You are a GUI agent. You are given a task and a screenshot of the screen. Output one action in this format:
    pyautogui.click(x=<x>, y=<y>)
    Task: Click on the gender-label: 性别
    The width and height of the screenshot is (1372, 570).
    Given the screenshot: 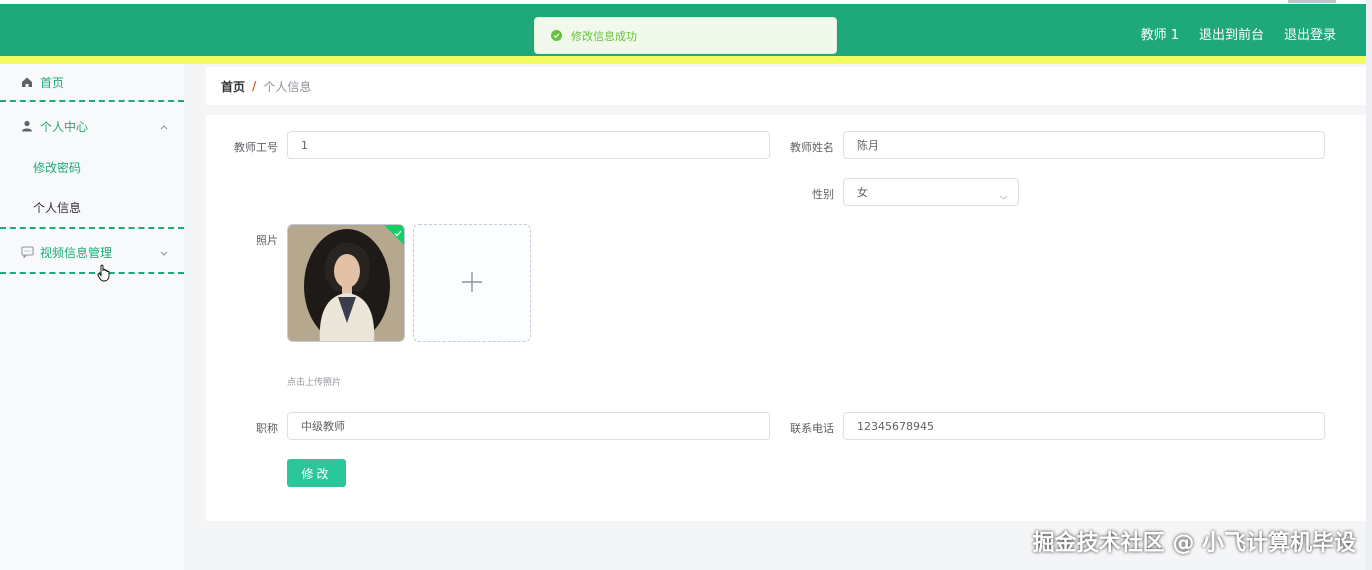 What is the action you would take?
    pyautogui.click(x=823, y=194)
    